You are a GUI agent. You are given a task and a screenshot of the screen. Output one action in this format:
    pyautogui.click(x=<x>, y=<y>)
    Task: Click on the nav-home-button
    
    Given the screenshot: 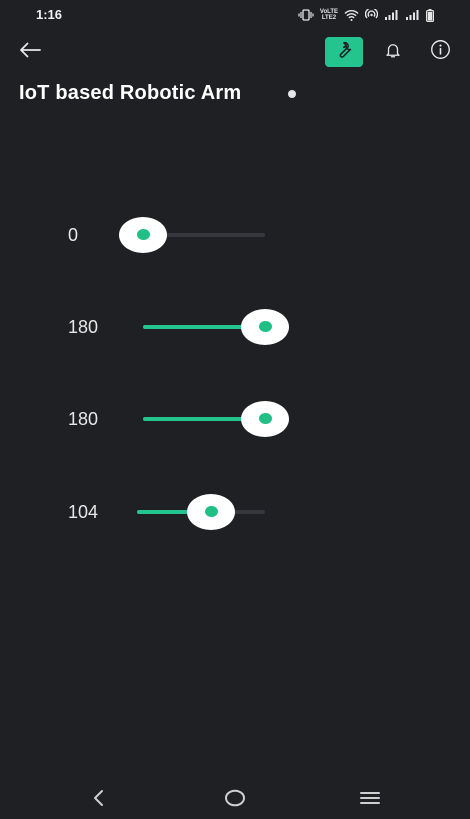 What is the action you would take?
    pyautogui.click(x=235, y=800)
    